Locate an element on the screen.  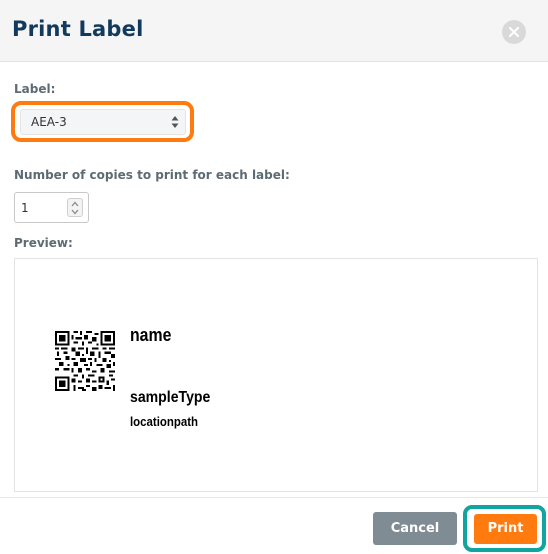
copies-input-value: 1 is located at coordinates (25, 208).